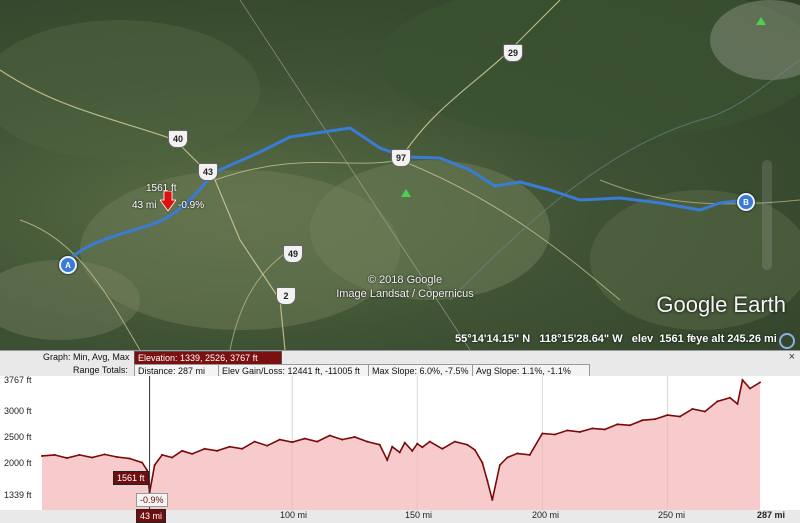 Image resolution: width=800 pixels, height=523 pixels. What do you see at coordinates (191, 205) in the screenshot?
I see `map-cursor-slope: -0.9%` at bounding box center [191, 205].